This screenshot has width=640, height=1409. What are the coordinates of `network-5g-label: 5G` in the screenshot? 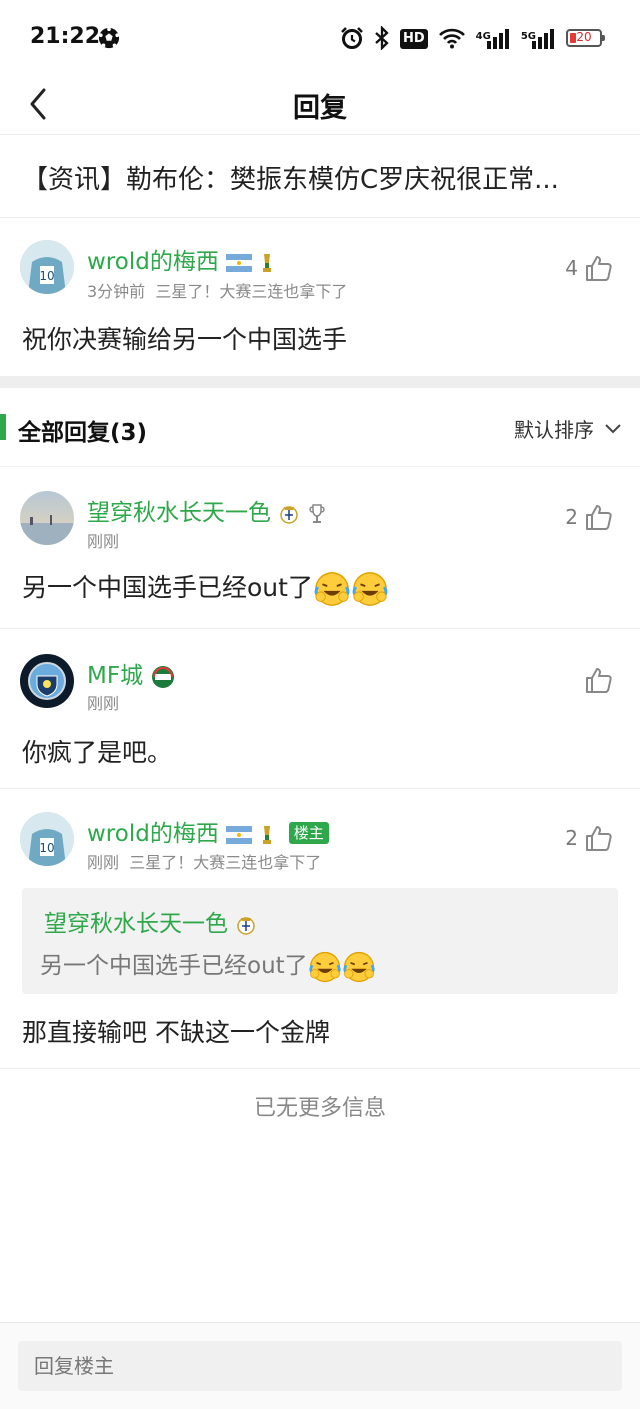 It's located at (528, 36).